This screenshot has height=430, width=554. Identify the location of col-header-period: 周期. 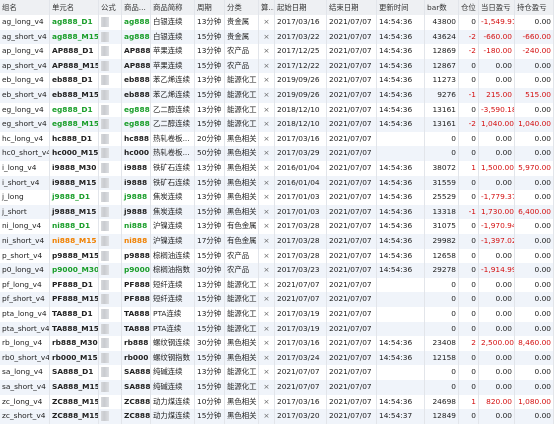
(210, 7).